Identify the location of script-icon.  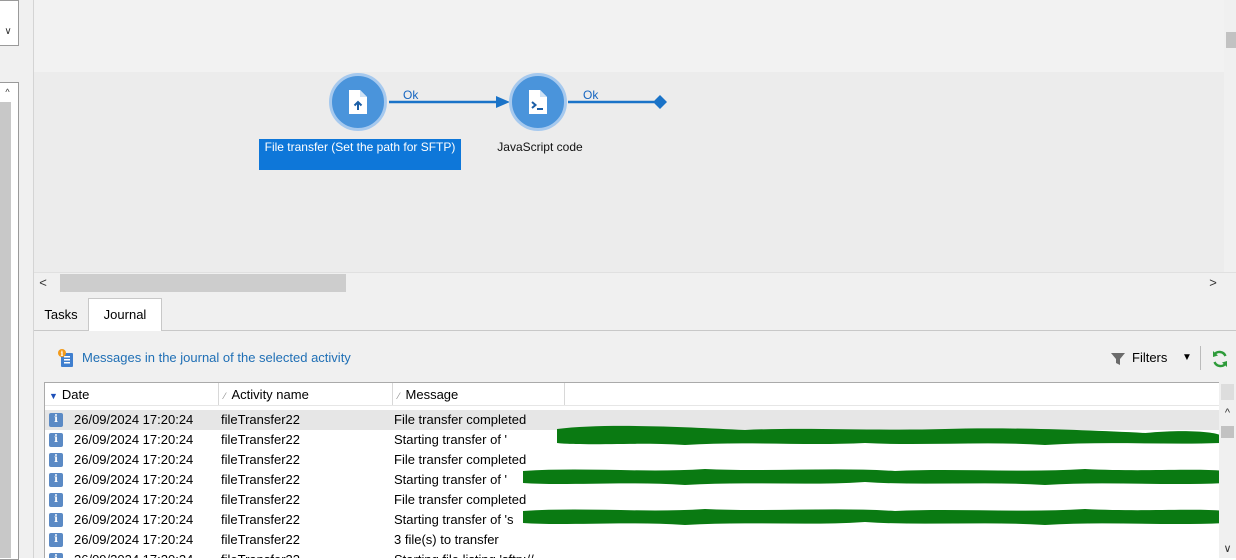
(538, 102).